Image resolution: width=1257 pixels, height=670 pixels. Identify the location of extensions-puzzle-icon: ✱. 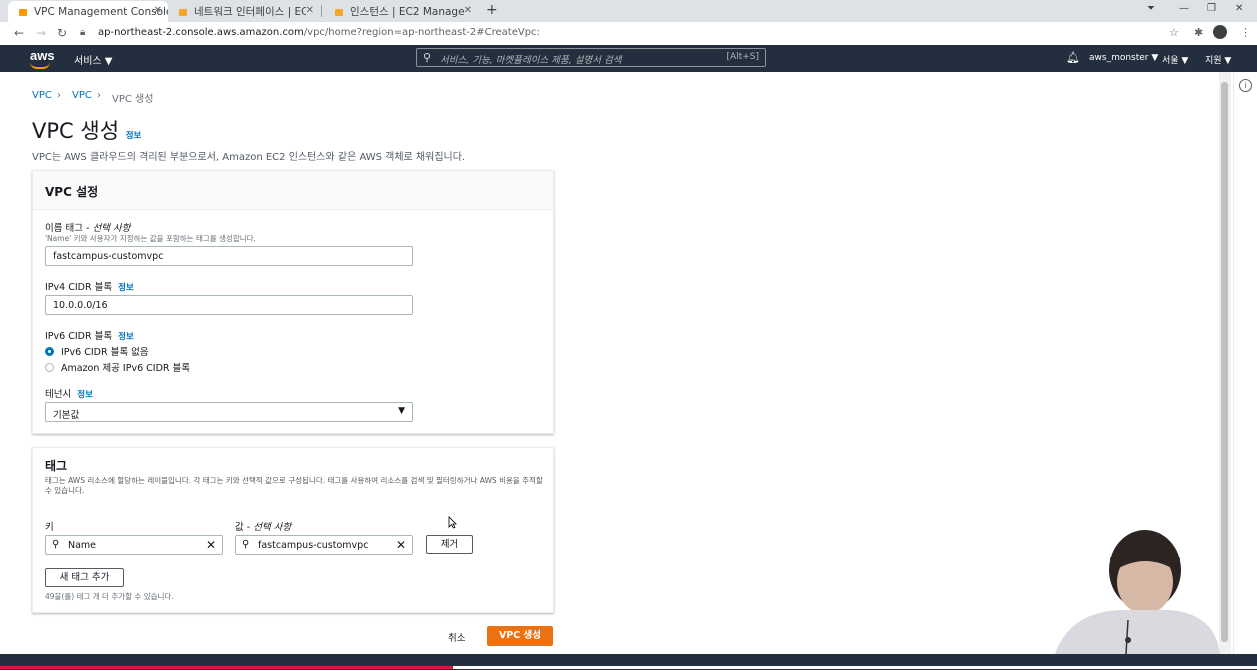
(1198, 32).